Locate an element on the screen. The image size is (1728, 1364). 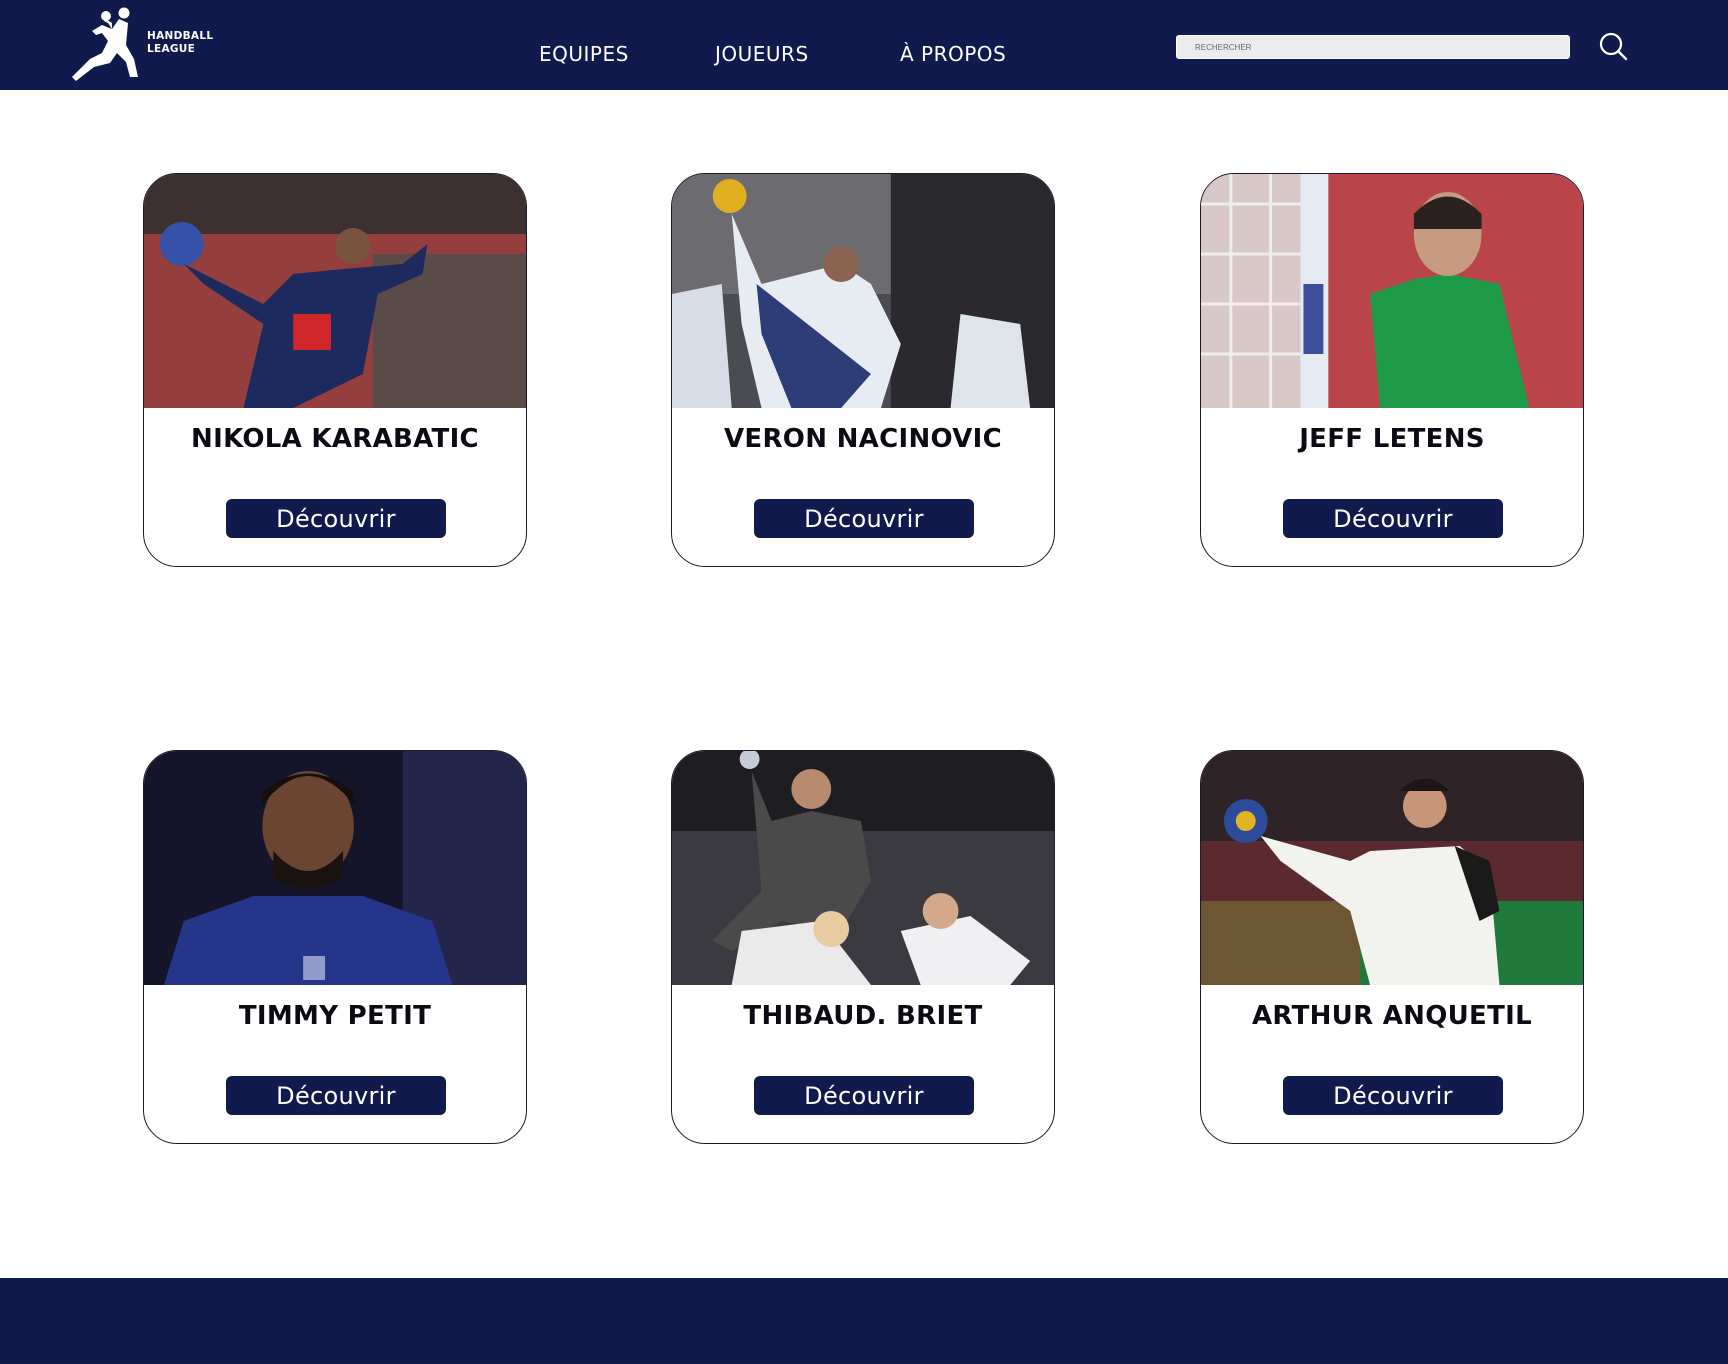
handball-league-logo: HANDBALL LEAGUE is located at coordinates (147, 45).